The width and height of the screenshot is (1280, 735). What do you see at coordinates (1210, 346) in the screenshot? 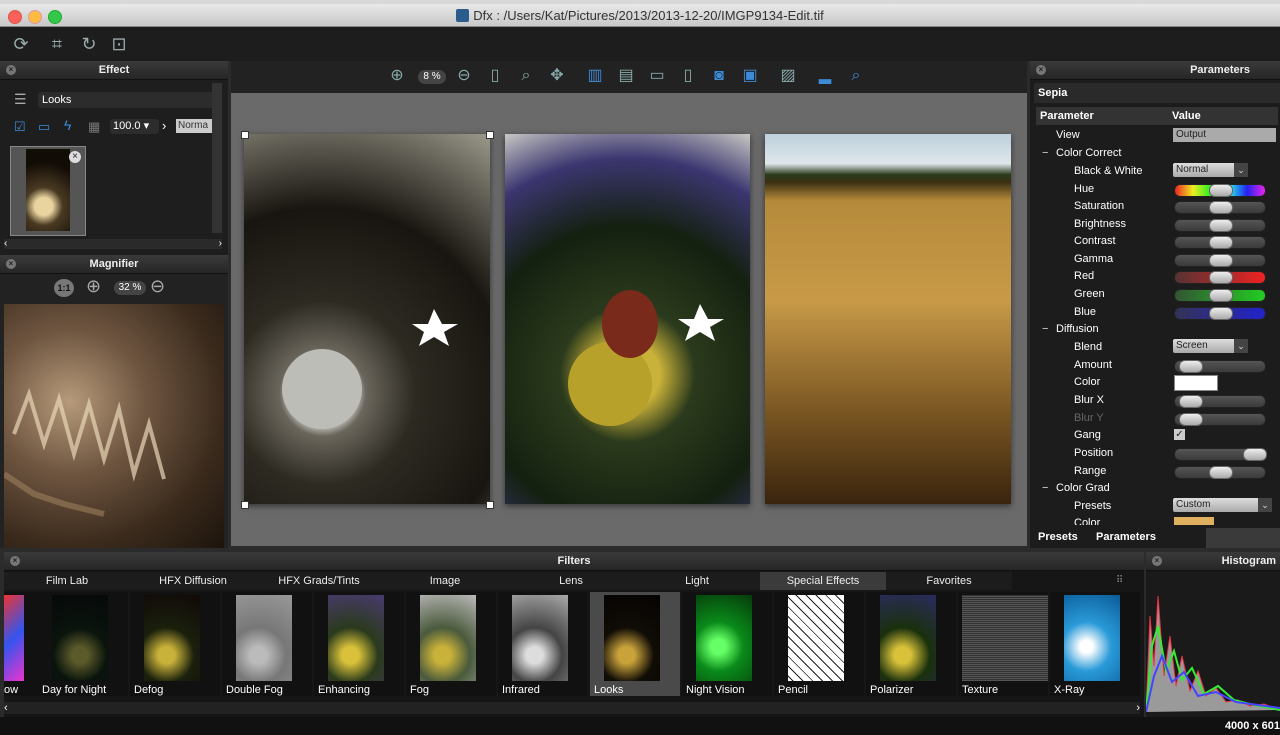
I see `blend-dropdown: Screen ⌄` at bounding box center [1210, 346].